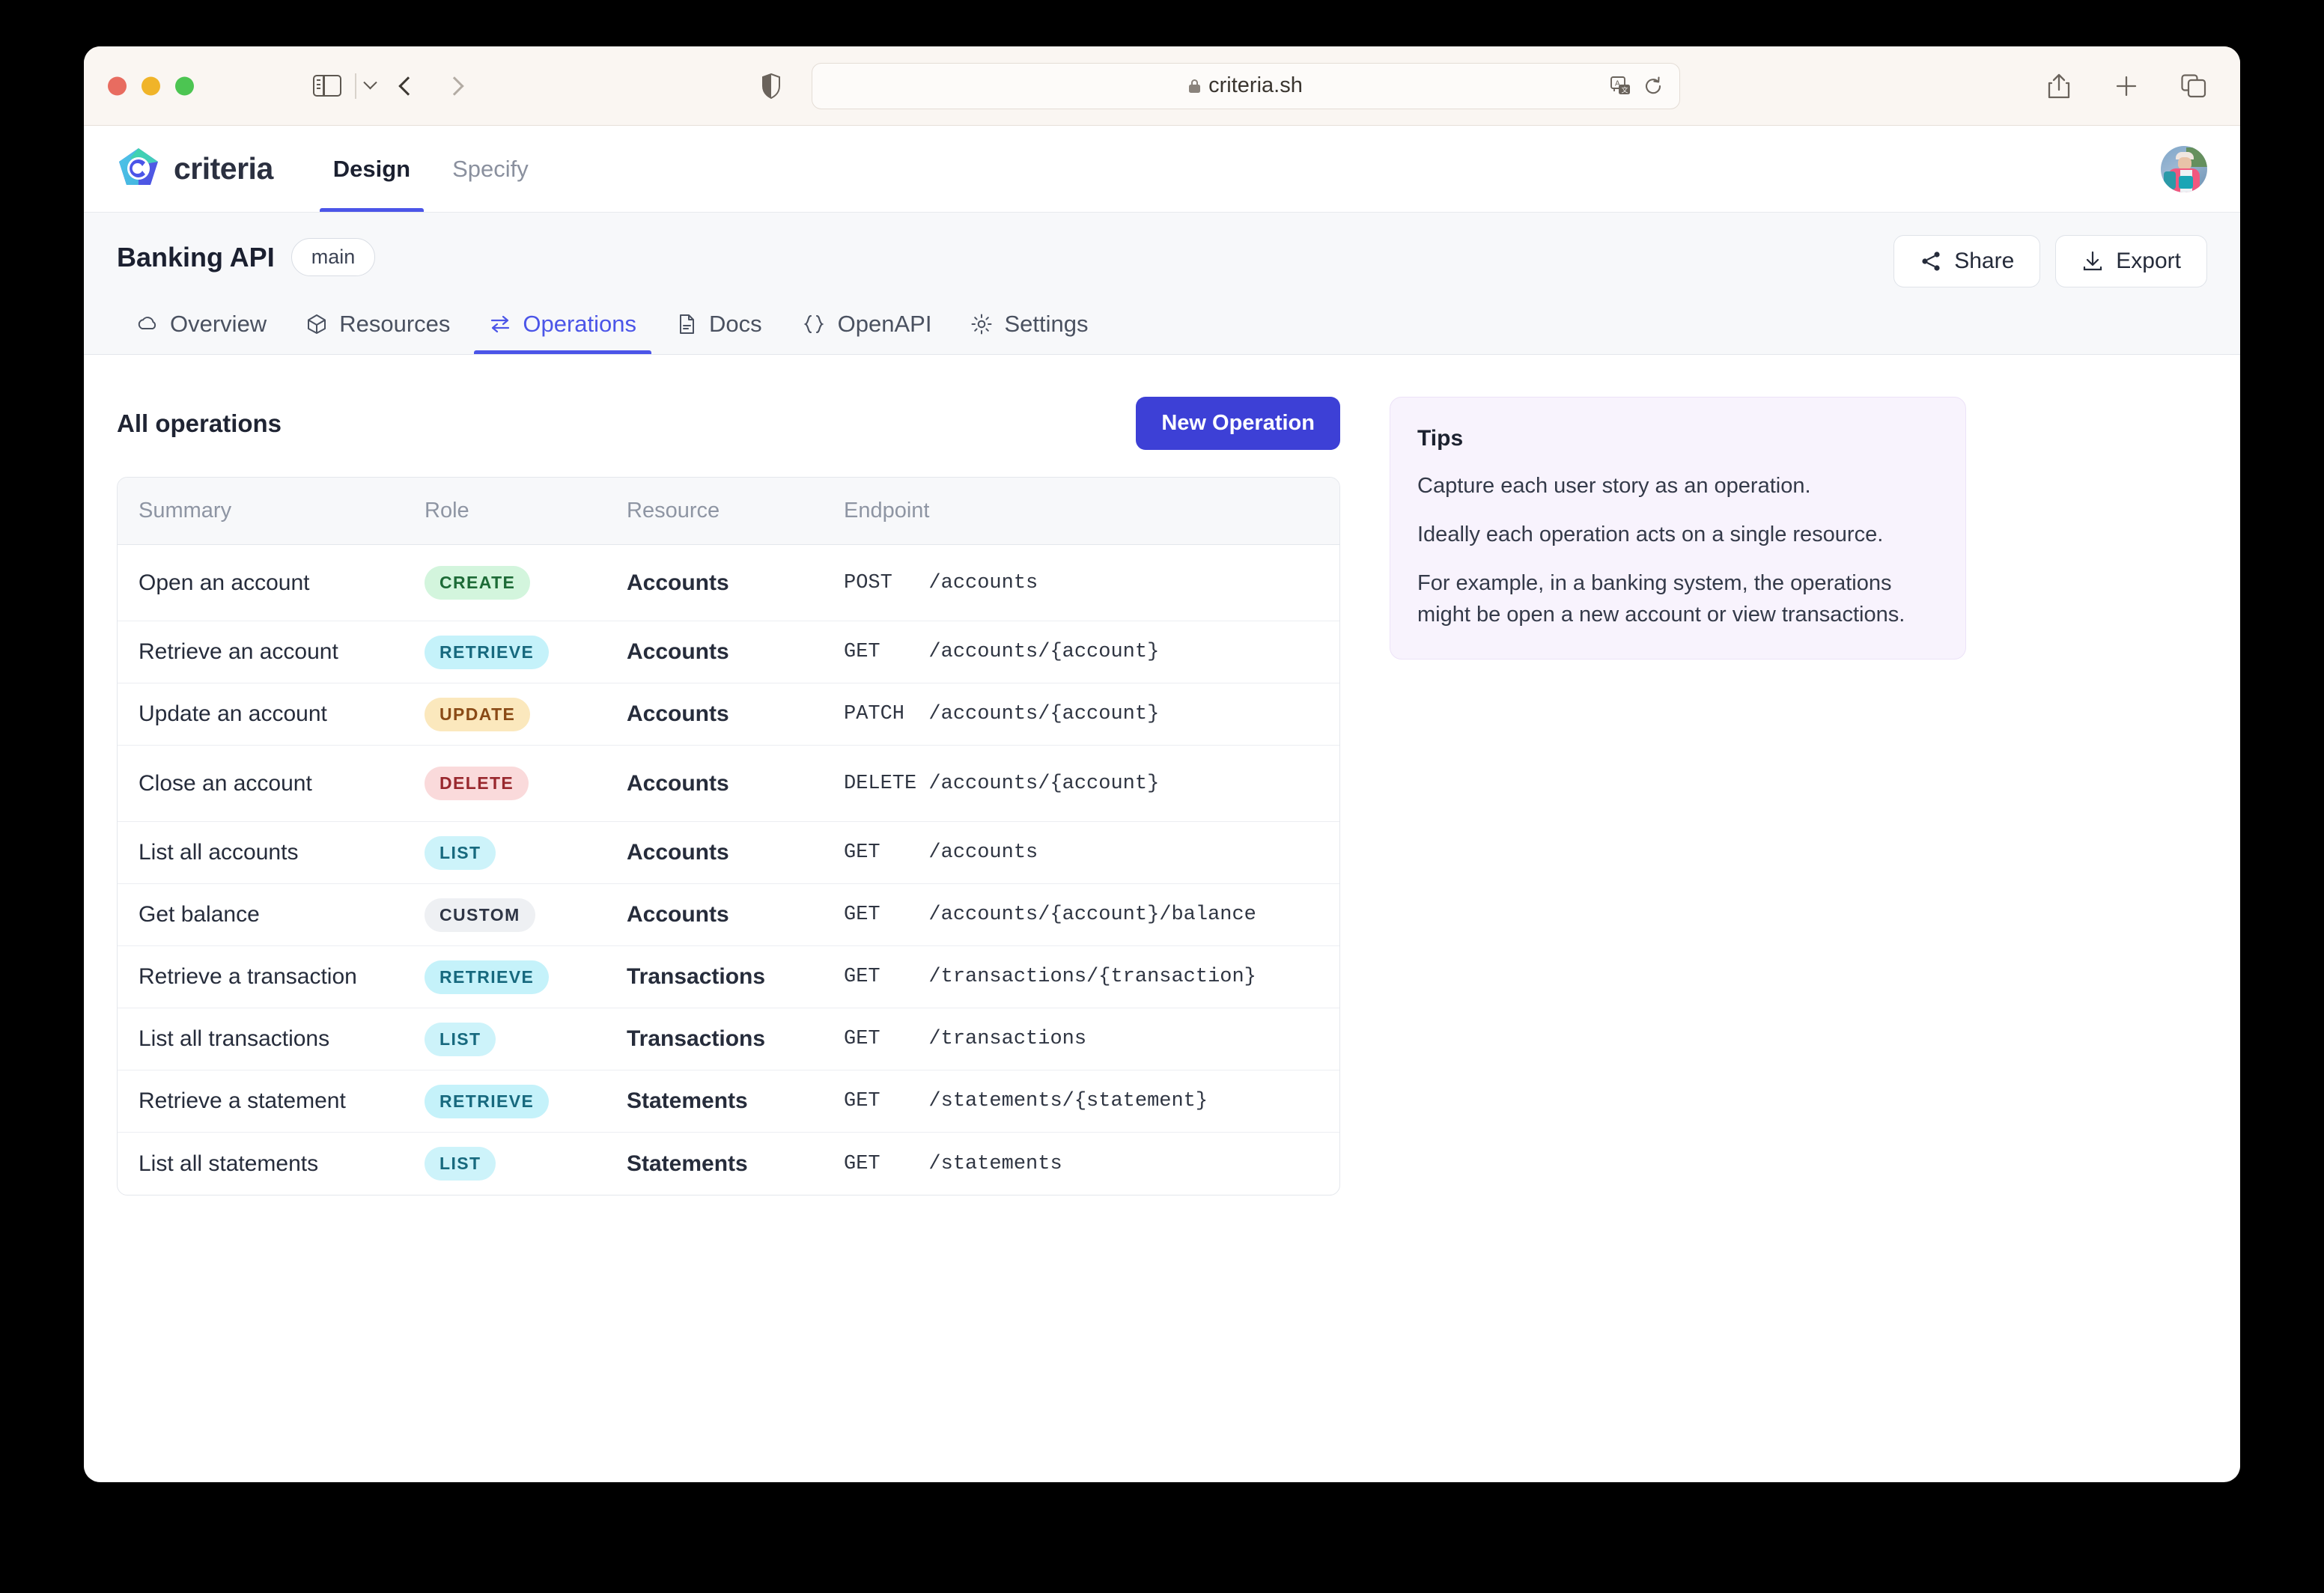  I want to click on toolbar-divider, so click(355, 86).